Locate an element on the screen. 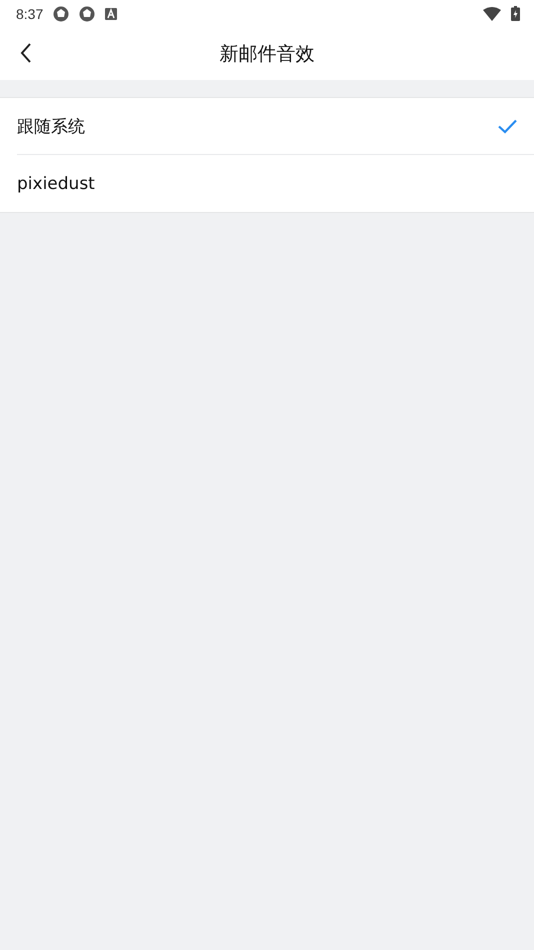 This screenshot has height=950, width=534. wifi-icon is located at coordinates (492, 13).